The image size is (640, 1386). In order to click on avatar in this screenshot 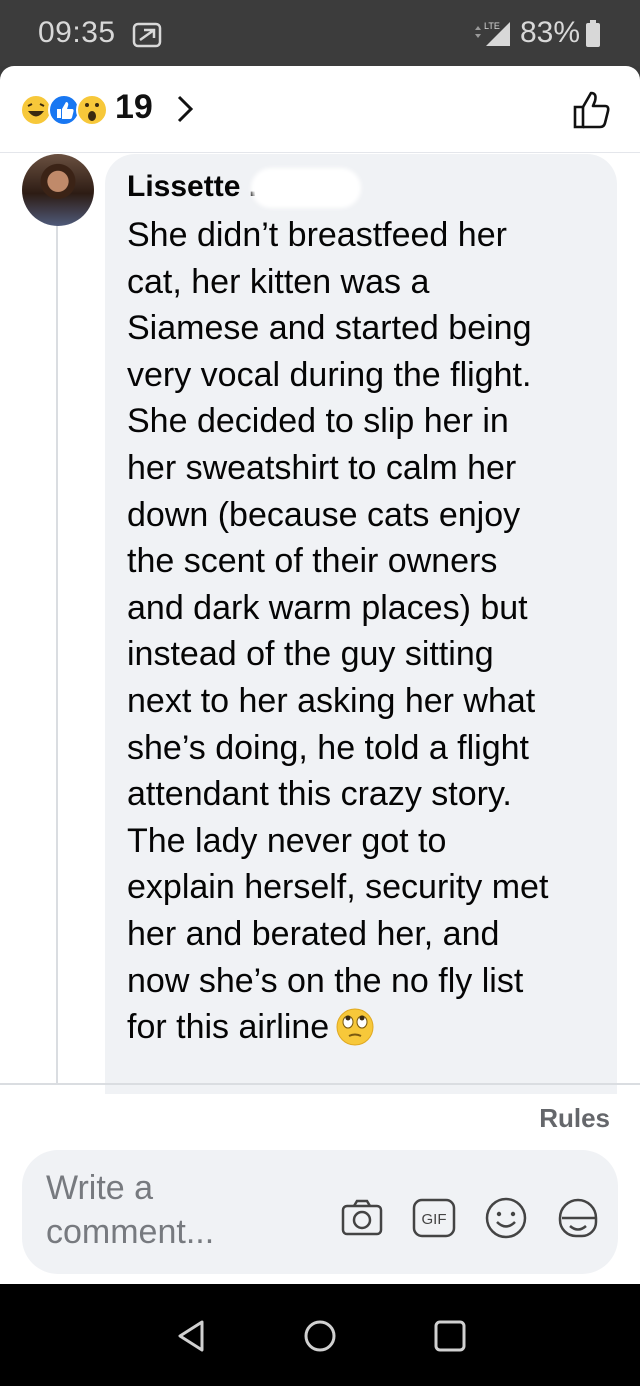, I will do `click(58, 190)`.